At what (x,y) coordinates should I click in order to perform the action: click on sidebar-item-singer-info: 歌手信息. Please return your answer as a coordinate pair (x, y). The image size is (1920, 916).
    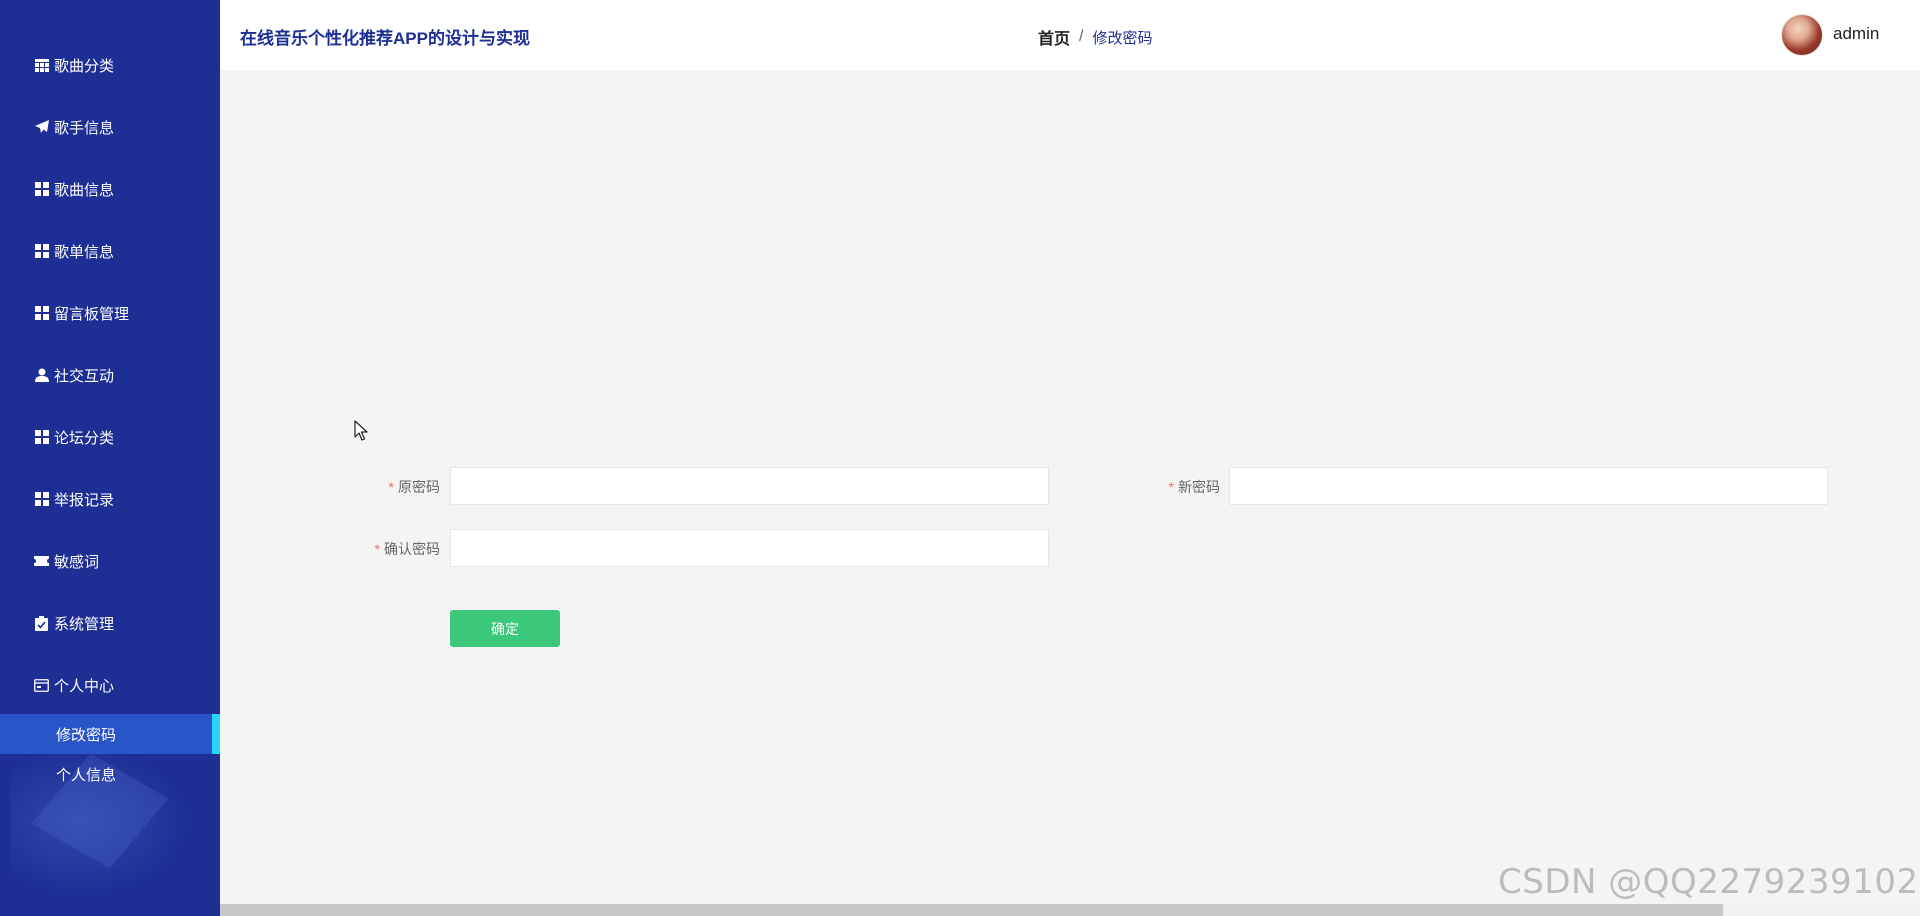
    Looking at the image, I should click on (110, 127).